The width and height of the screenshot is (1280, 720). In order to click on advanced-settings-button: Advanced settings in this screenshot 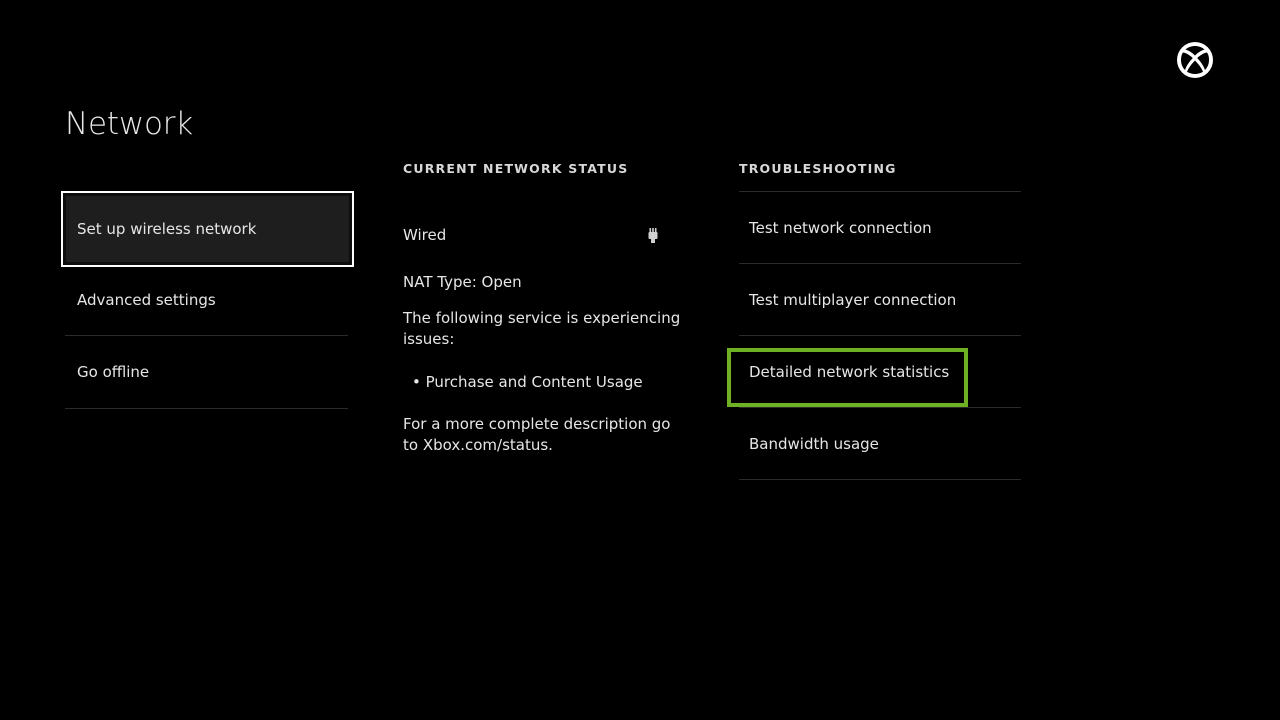, I will do `click(206, 300)`.